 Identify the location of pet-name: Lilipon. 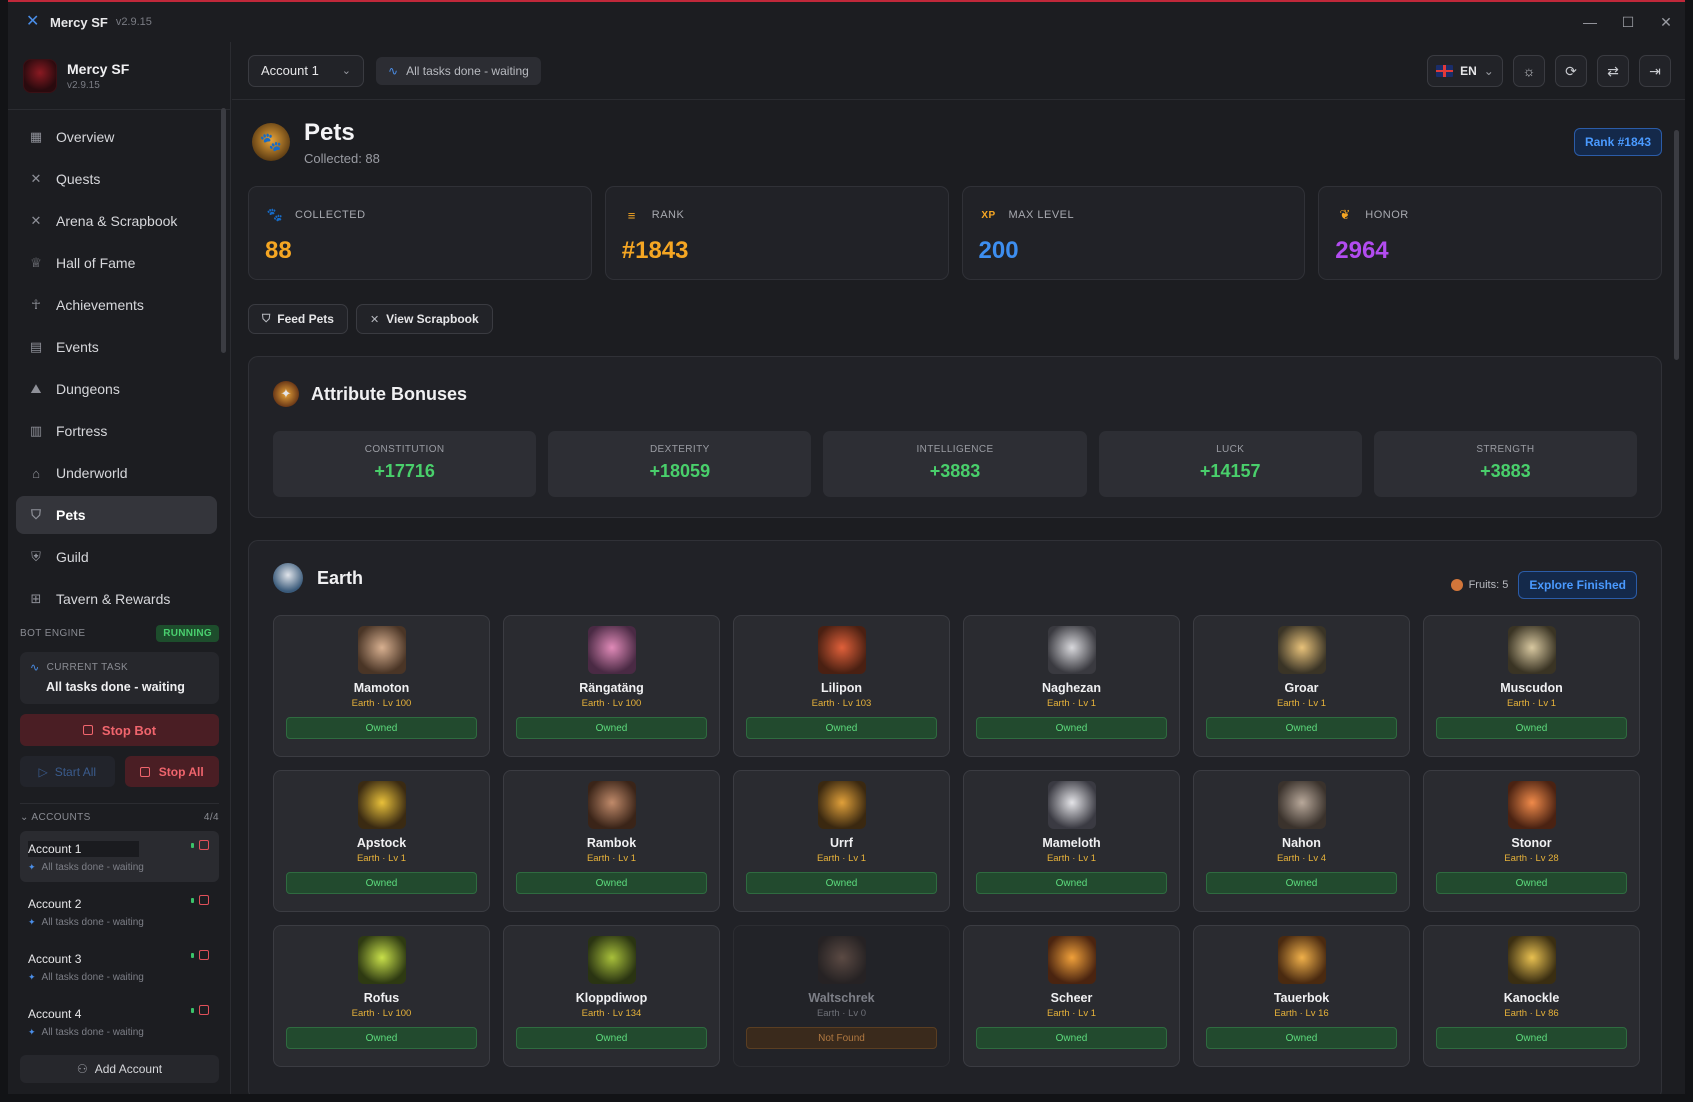
(841, 688).